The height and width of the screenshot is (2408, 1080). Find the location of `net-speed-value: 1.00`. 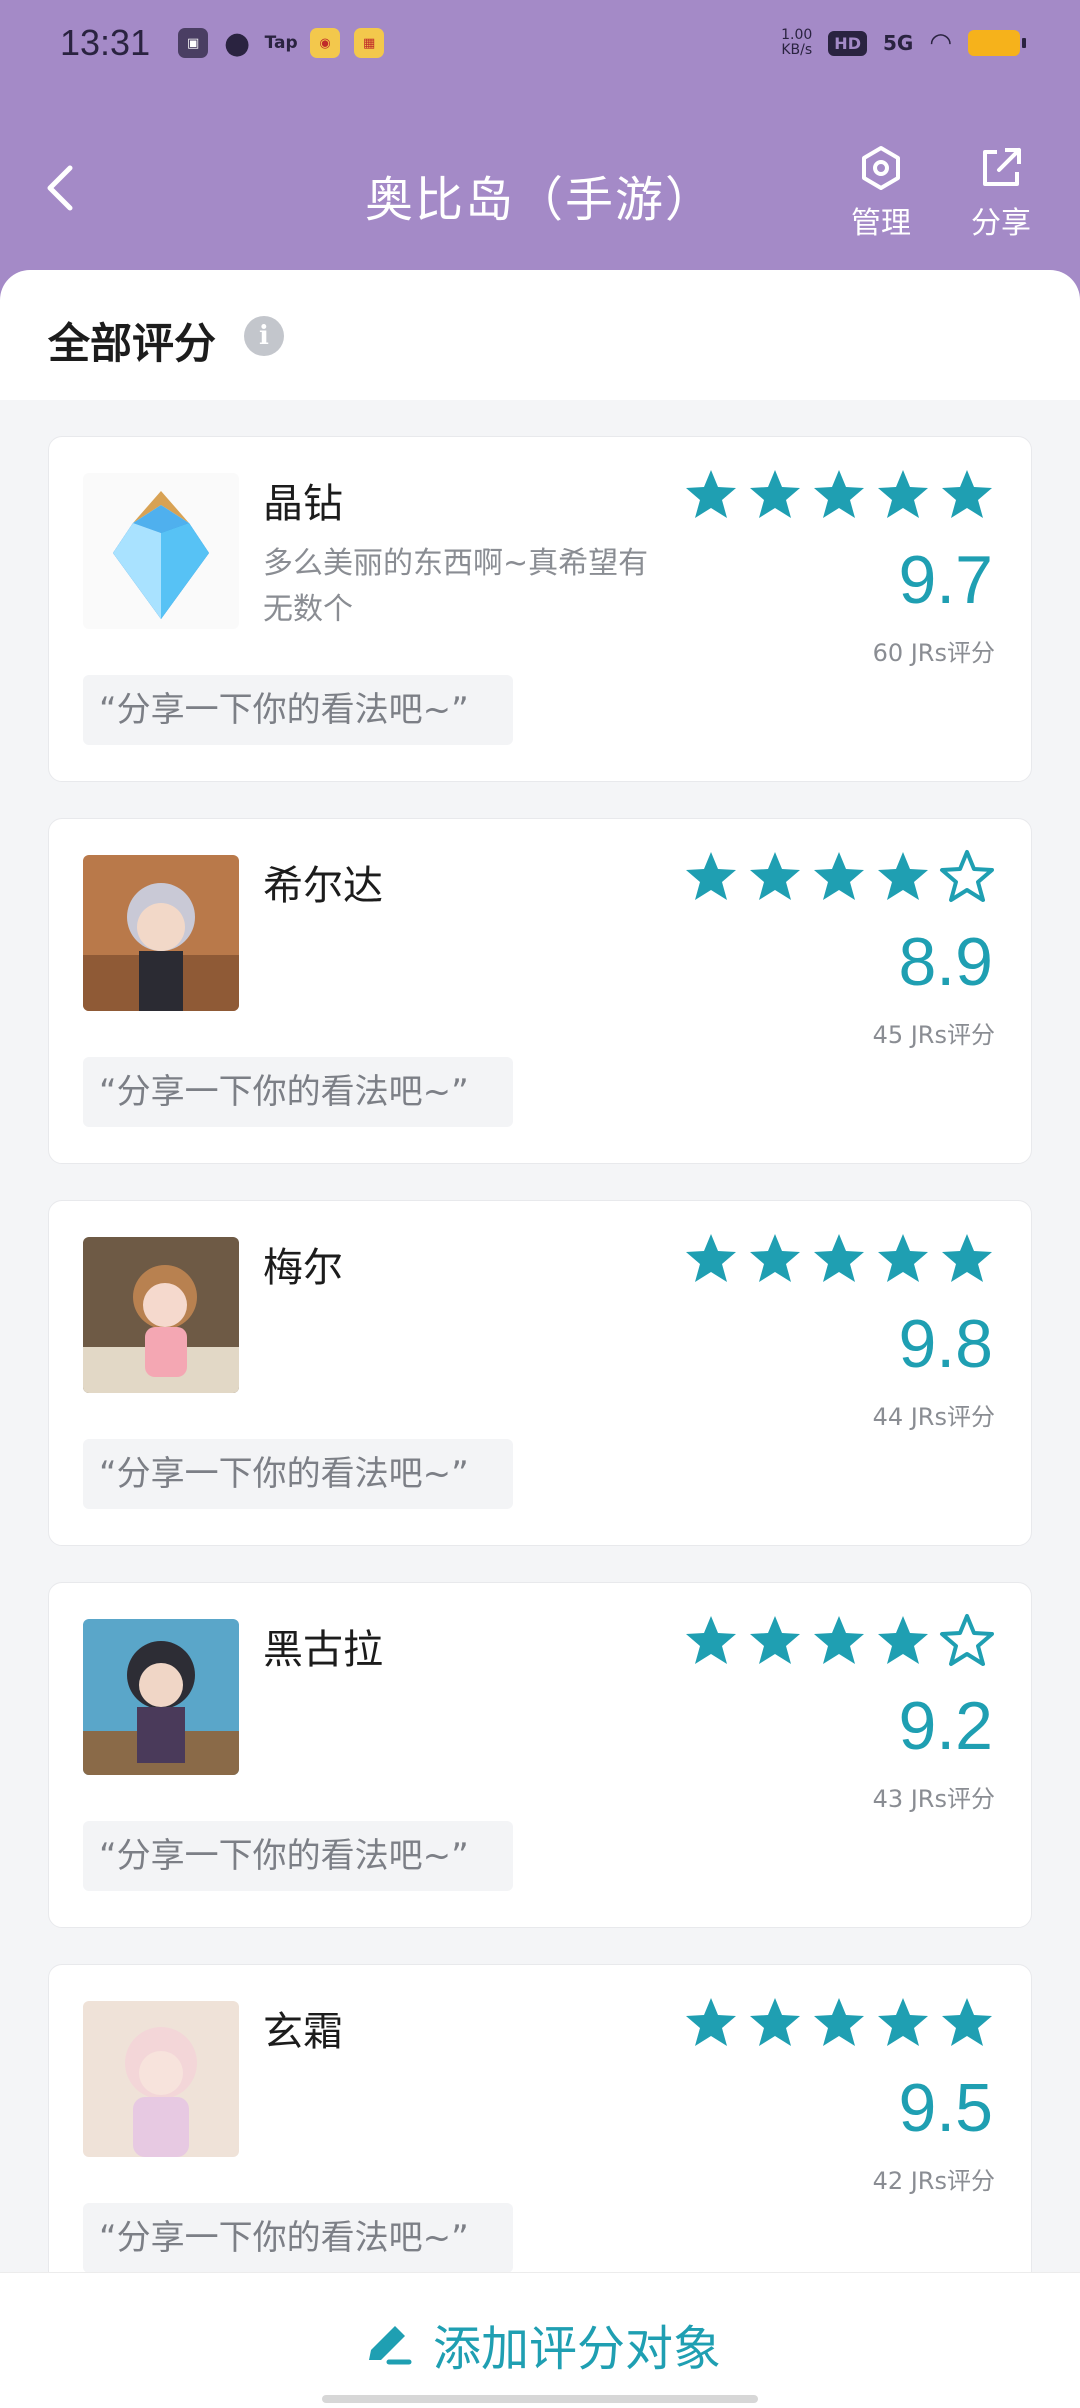

net-speed-value: 1.00 is located at coordinates (797, 35).